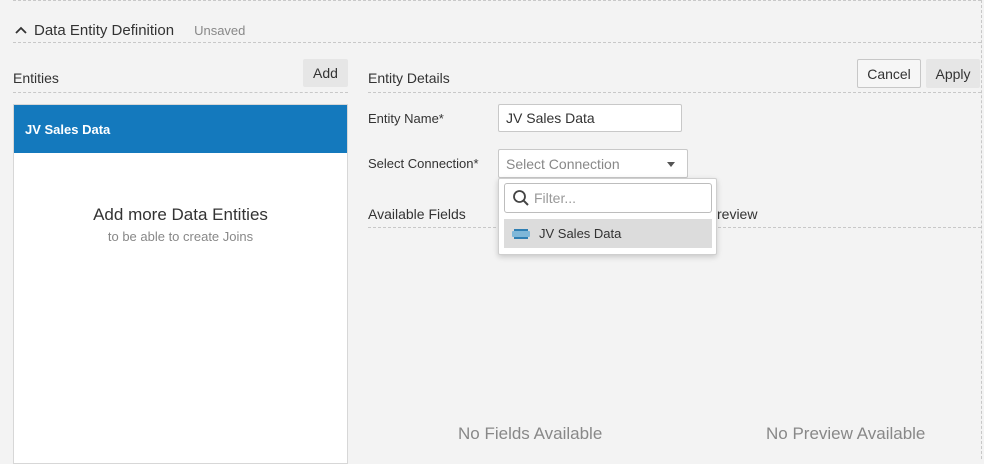  What do you see at coordinates (21, 30) in the screenshot?
I see `chevron-up-icon` at bounding box center [21, 30].